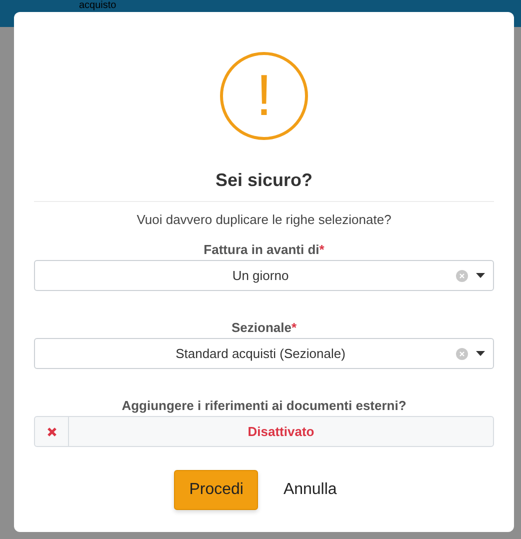 The height and width of the screenshot is (539, 521). I want to click on cancel-button: Annulla, so click(310, 490).